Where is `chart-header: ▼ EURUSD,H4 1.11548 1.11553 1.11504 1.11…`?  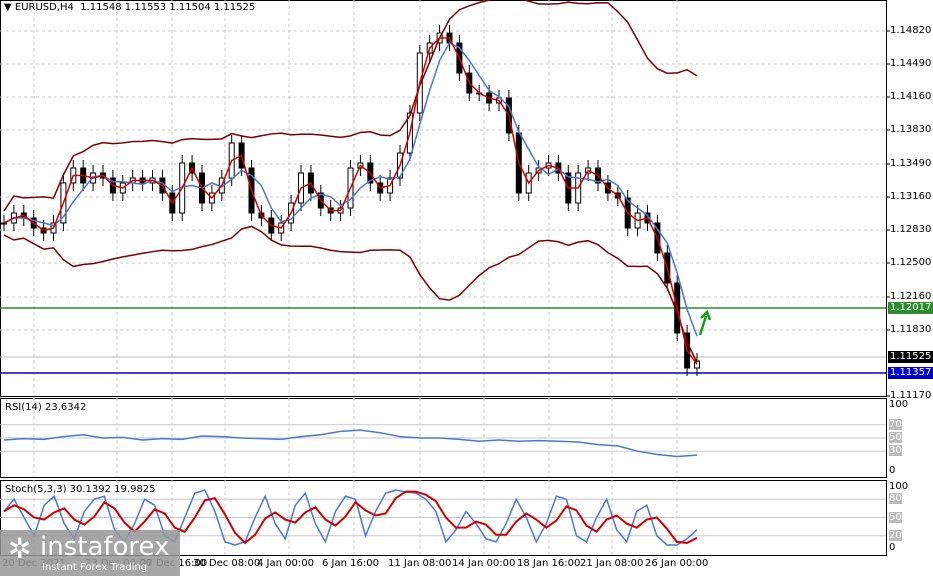
chart-header: ▼ EURUSD,H4 1.11548 1.11553 1.11504 1.11… is located at coordinates (129, 7).